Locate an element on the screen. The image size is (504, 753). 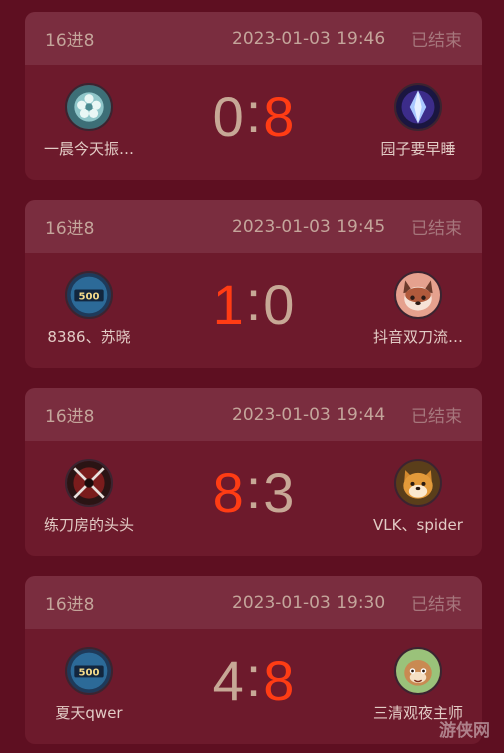
match-time: 2023-01-03 19:46 is located at coordinates (309, 38).